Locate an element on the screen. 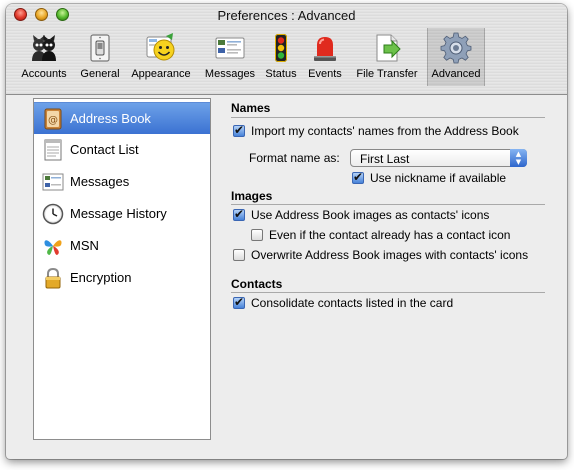 The image size is (574, 470). popup-arrows-icon: ▲ ▼ is located at coordinates (518, 158).